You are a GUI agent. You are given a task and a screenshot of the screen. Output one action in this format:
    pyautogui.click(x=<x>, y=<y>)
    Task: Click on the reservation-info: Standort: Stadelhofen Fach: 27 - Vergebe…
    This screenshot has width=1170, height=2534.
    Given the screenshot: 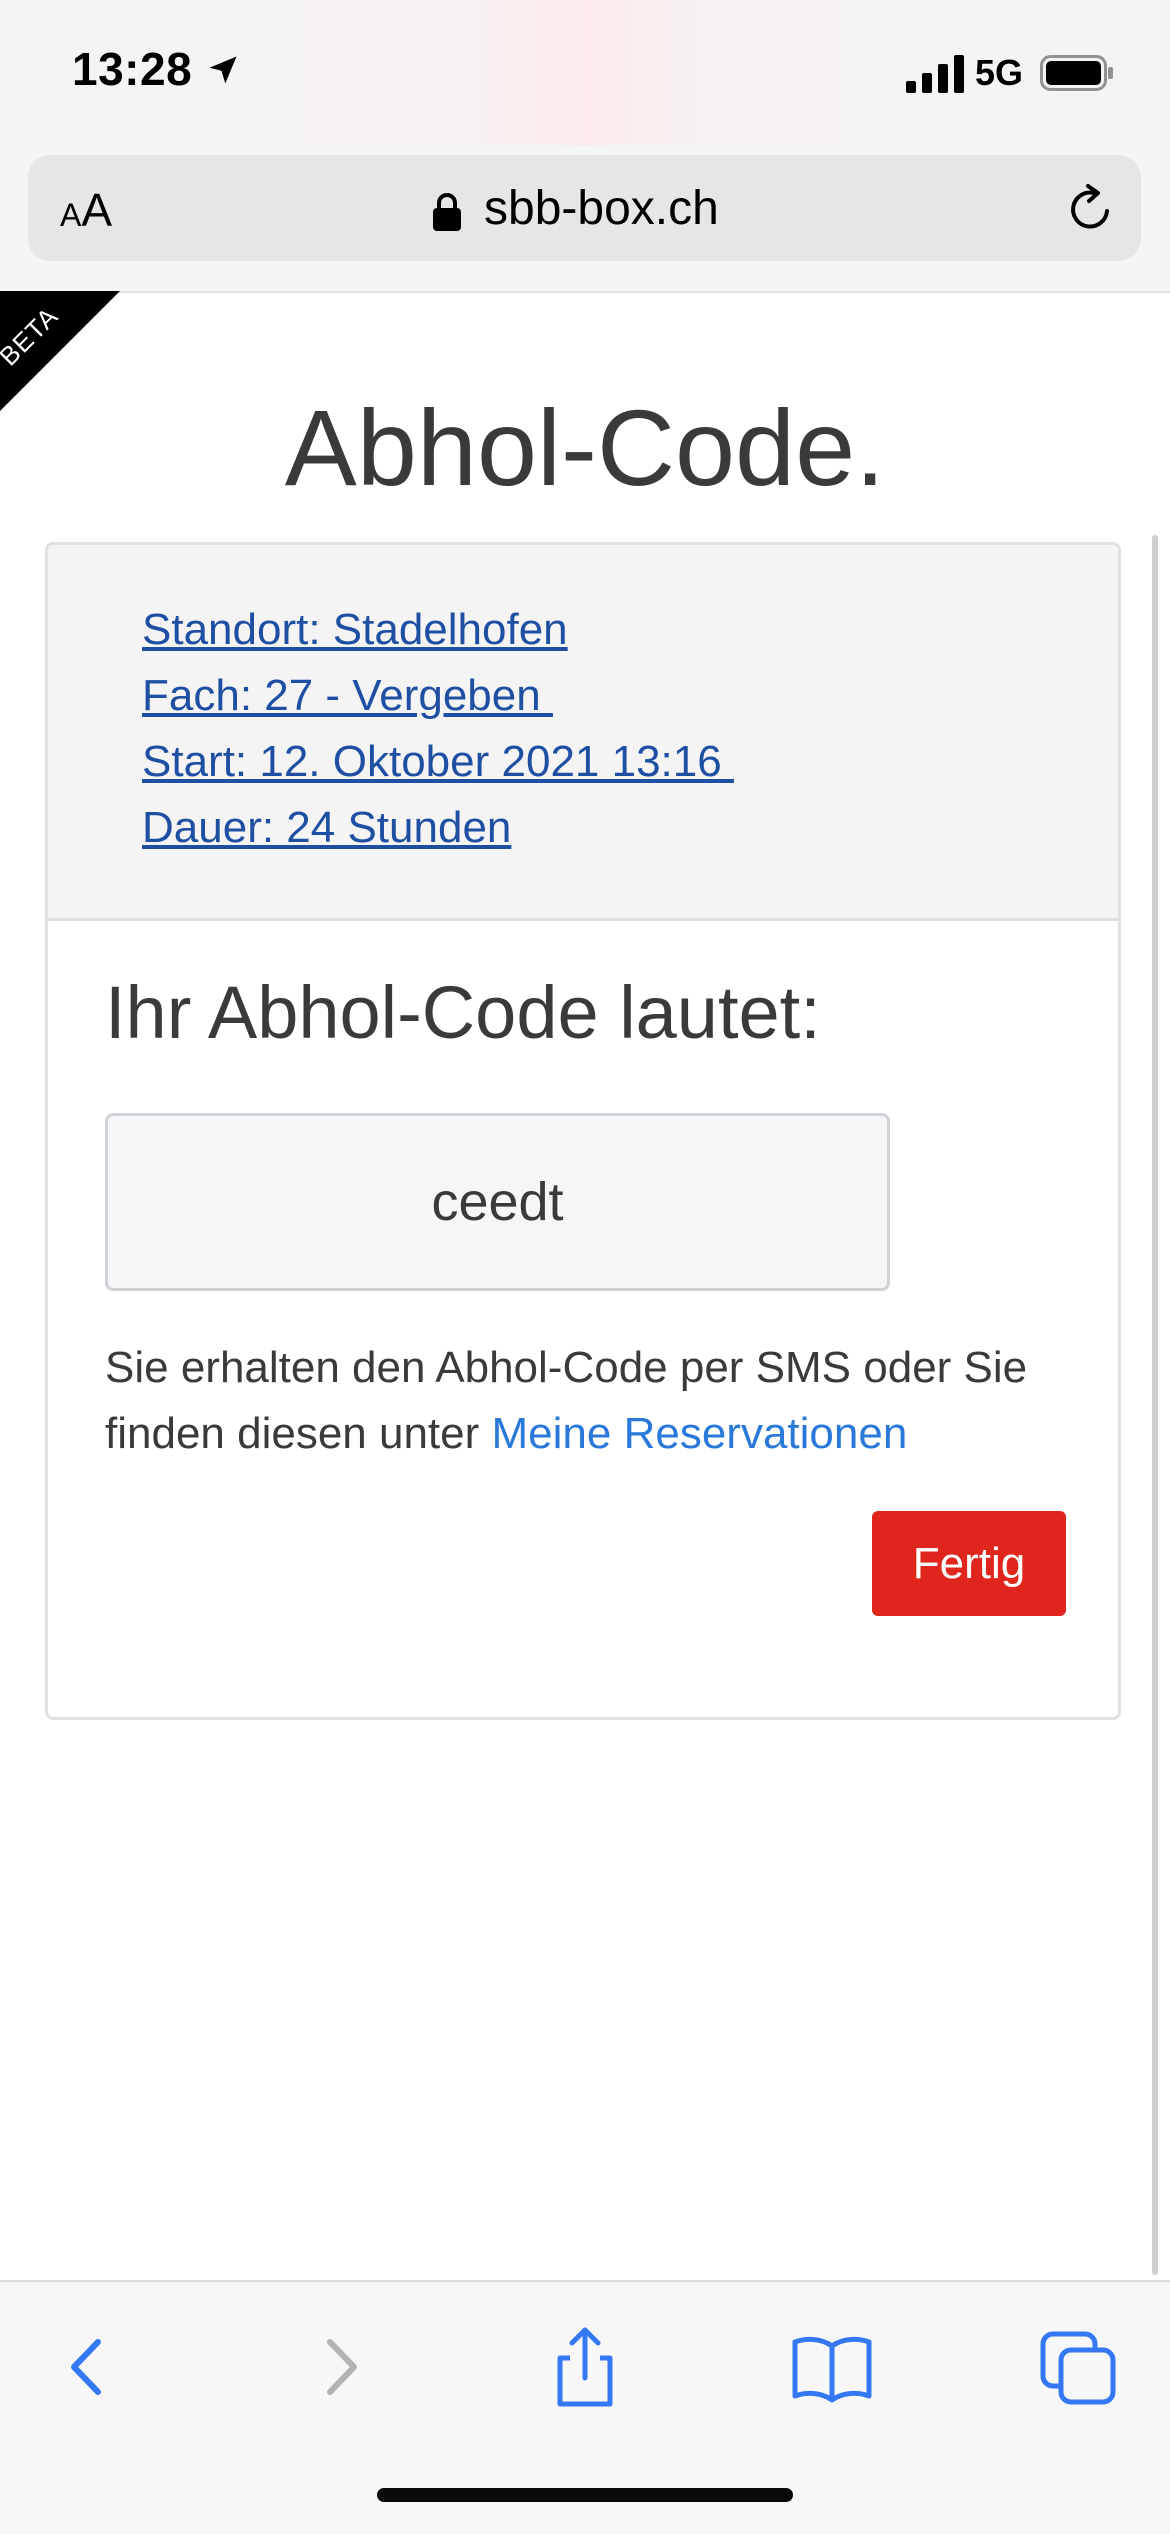 What is the action you would take?
    pyautogui.click(x=583, y=733)
    